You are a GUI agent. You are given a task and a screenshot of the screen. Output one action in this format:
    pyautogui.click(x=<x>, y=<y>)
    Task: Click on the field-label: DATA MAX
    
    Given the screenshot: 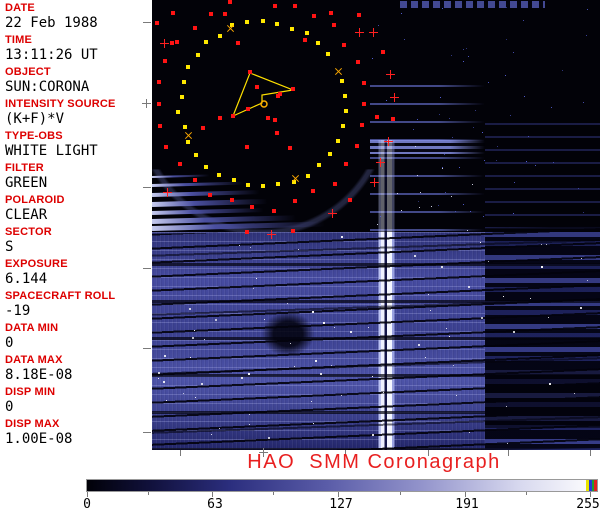 What is the action you would take?
    pyautogui.click(x=34, y=360)
    